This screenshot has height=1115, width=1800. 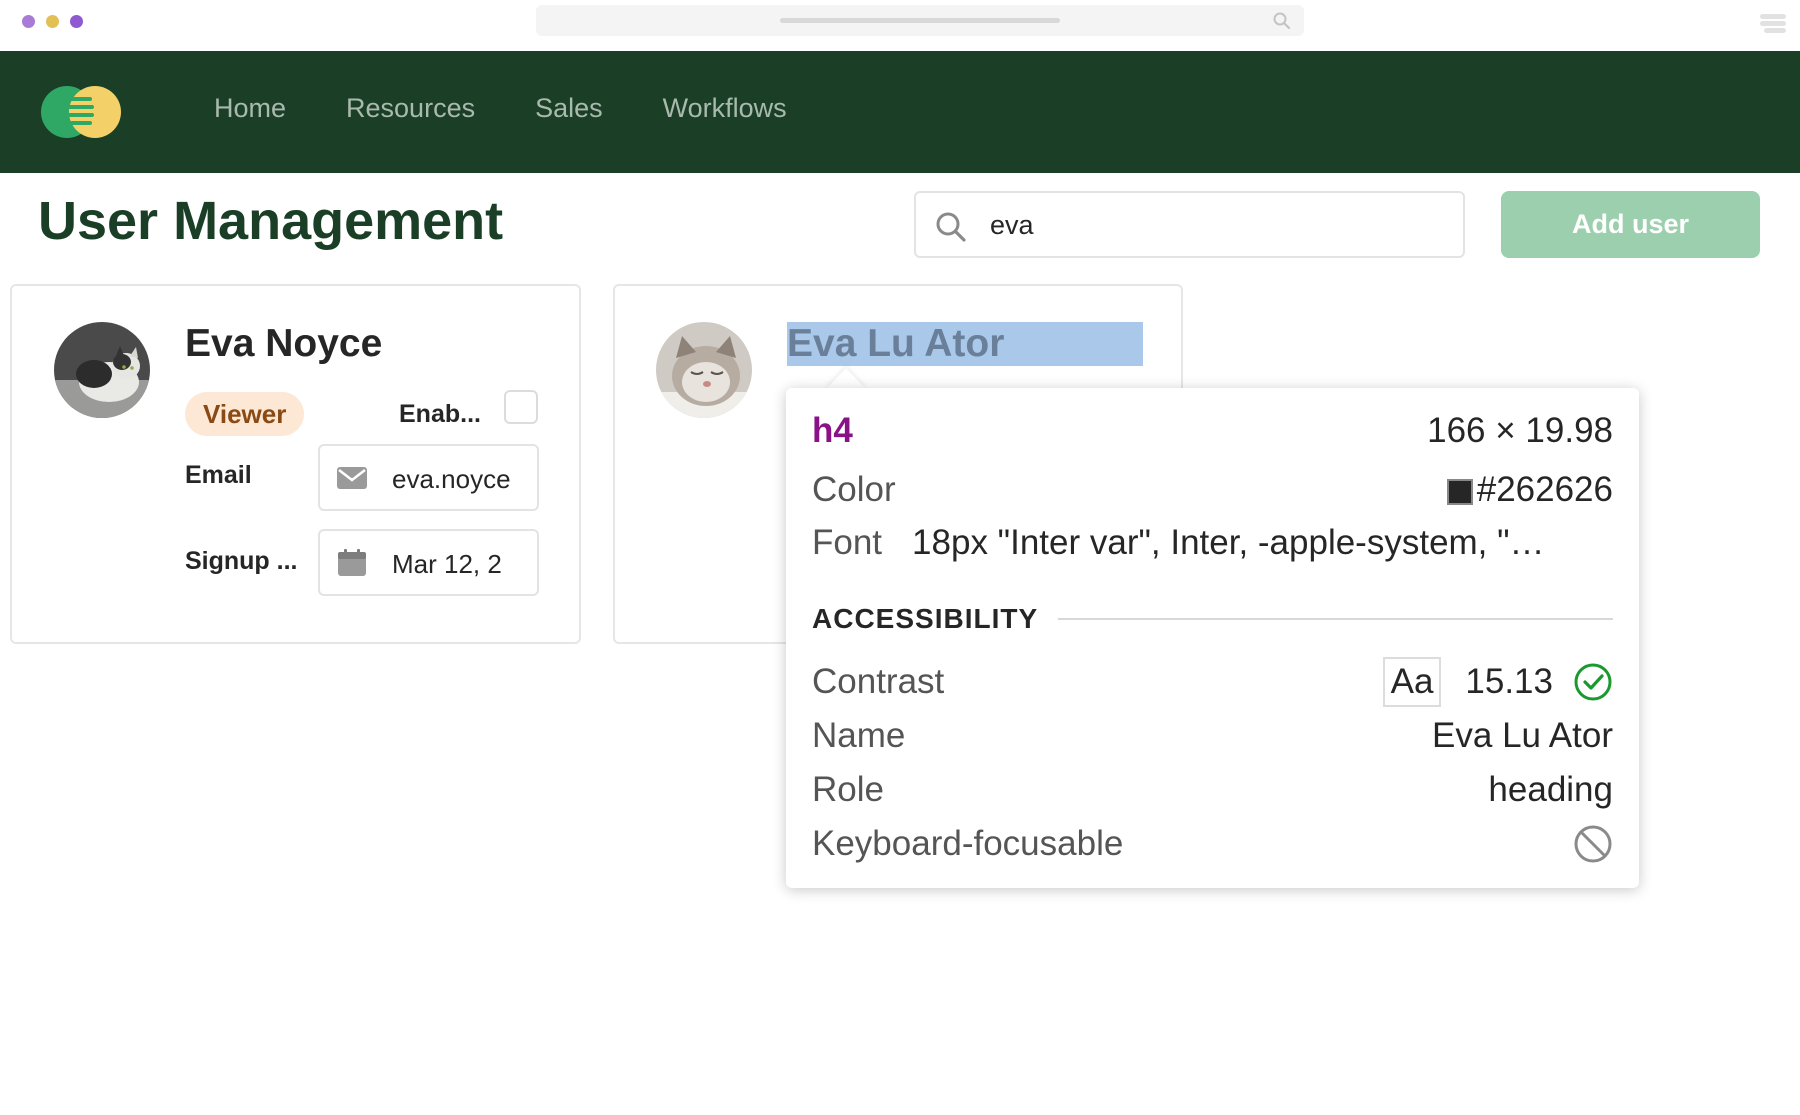 What do you see at coordinates (1212, 844) in the screenshot?
I see `inspector-focusable-row: Keyboard-focusable` at bounding box center [1212, 844].